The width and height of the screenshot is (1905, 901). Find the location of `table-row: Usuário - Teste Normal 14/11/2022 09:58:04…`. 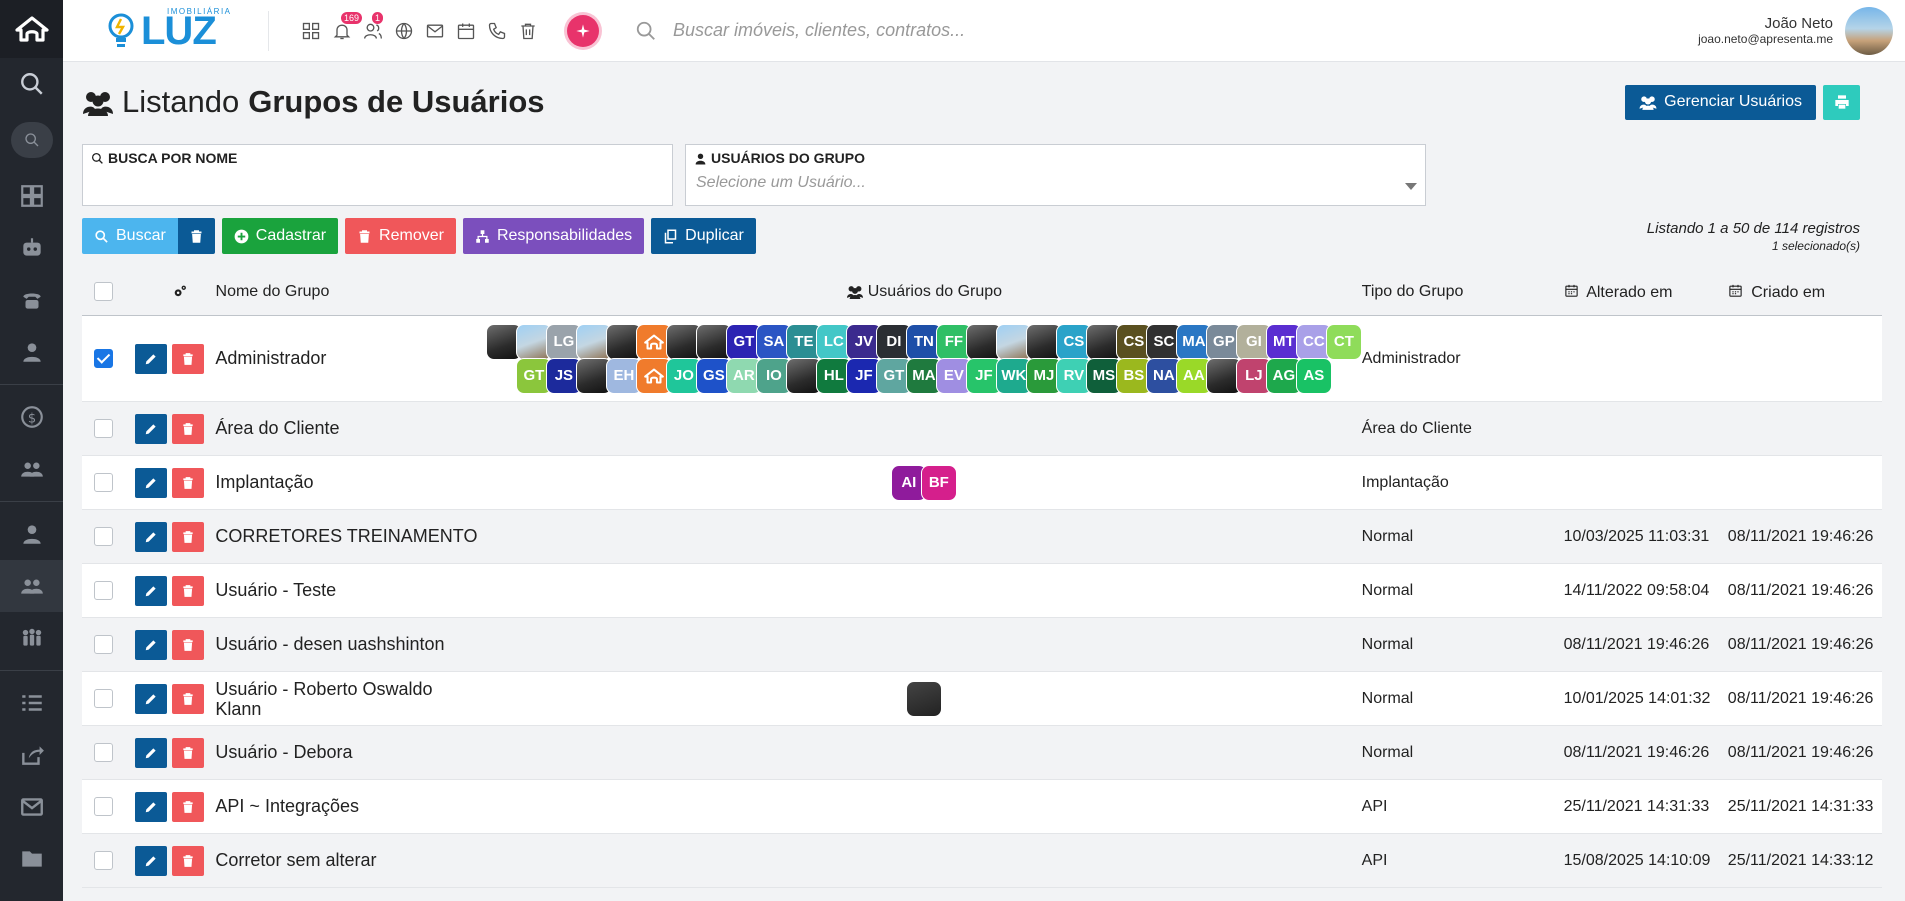

table-row: Usuário - Teste Normal 14/11/2022 09:58:04… is located at coordinates (982, 591).